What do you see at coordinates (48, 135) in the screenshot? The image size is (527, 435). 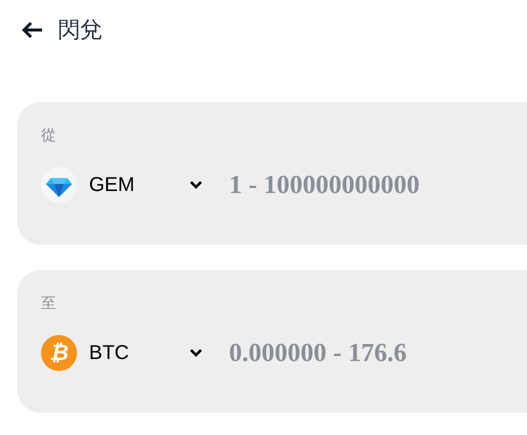 I see `panel-label: 從` at bounding box center [48, 135].